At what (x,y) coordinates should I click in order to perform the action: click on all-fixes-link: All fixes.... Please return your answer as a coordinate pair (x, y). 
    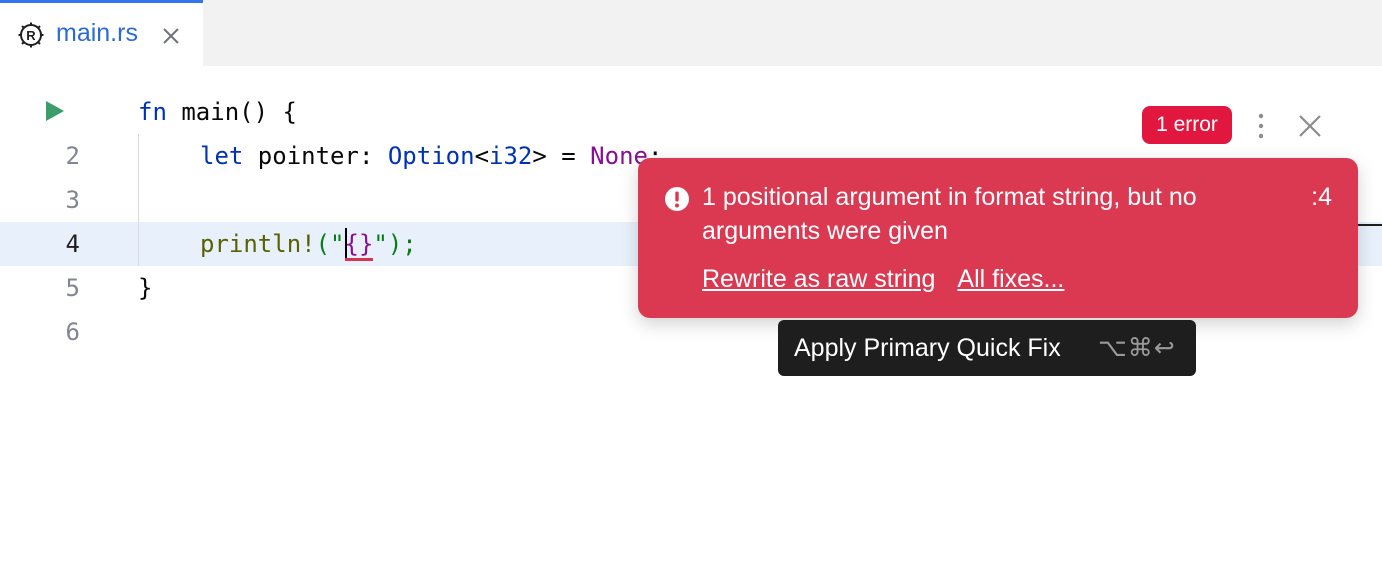
    Looking at the image, I should click on (1010, 279).